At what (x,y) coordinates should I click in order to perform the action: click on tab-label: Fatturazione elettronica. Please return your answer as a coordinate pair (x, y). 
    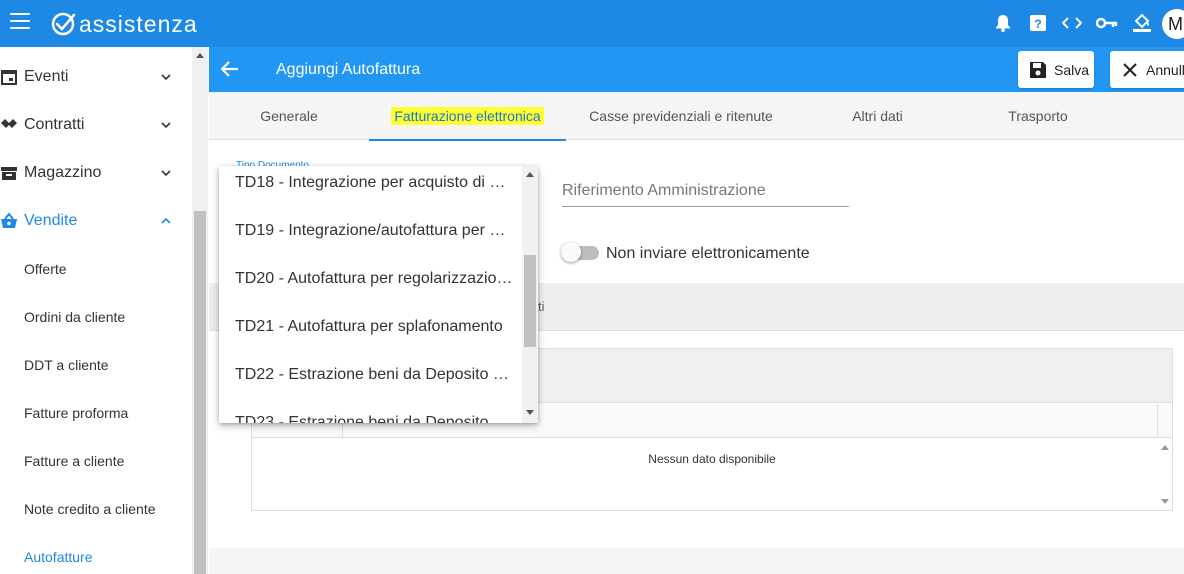
    Looking at the image, I should click on (467, 116).